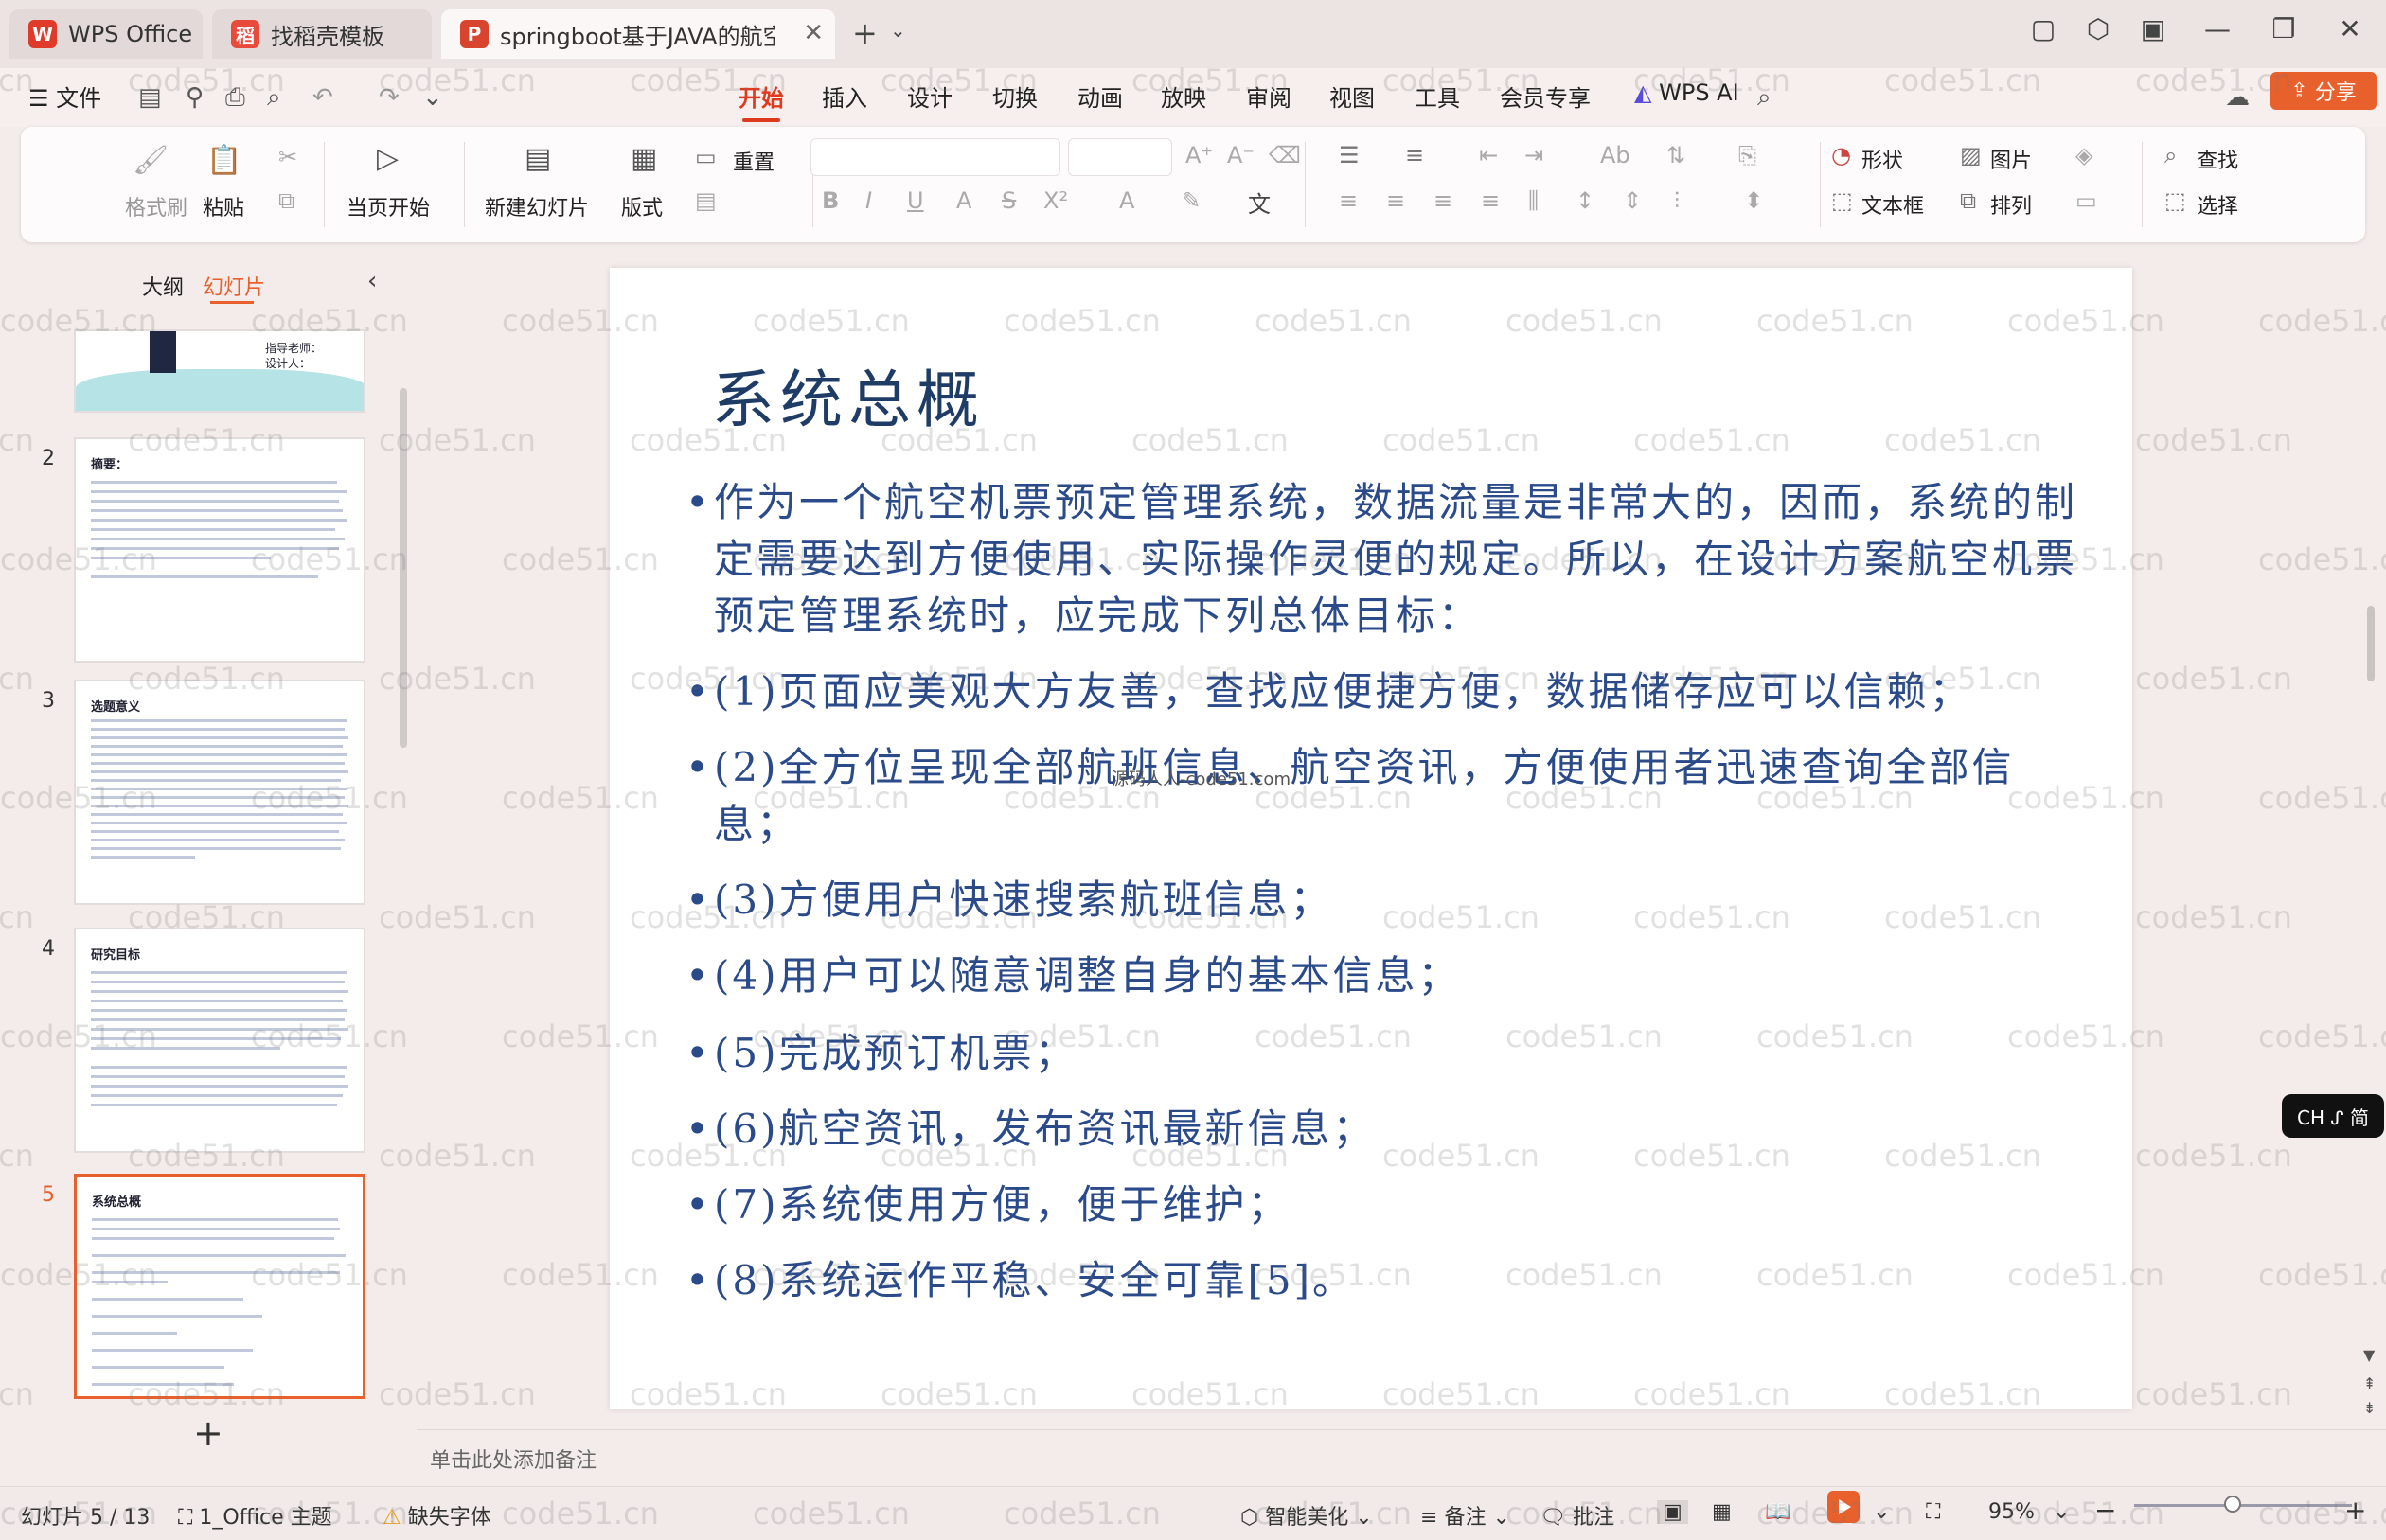 The width and height of the screenshot is (2386, 1540). I want to click on menu-tools: 工具, so click(1437, 97).